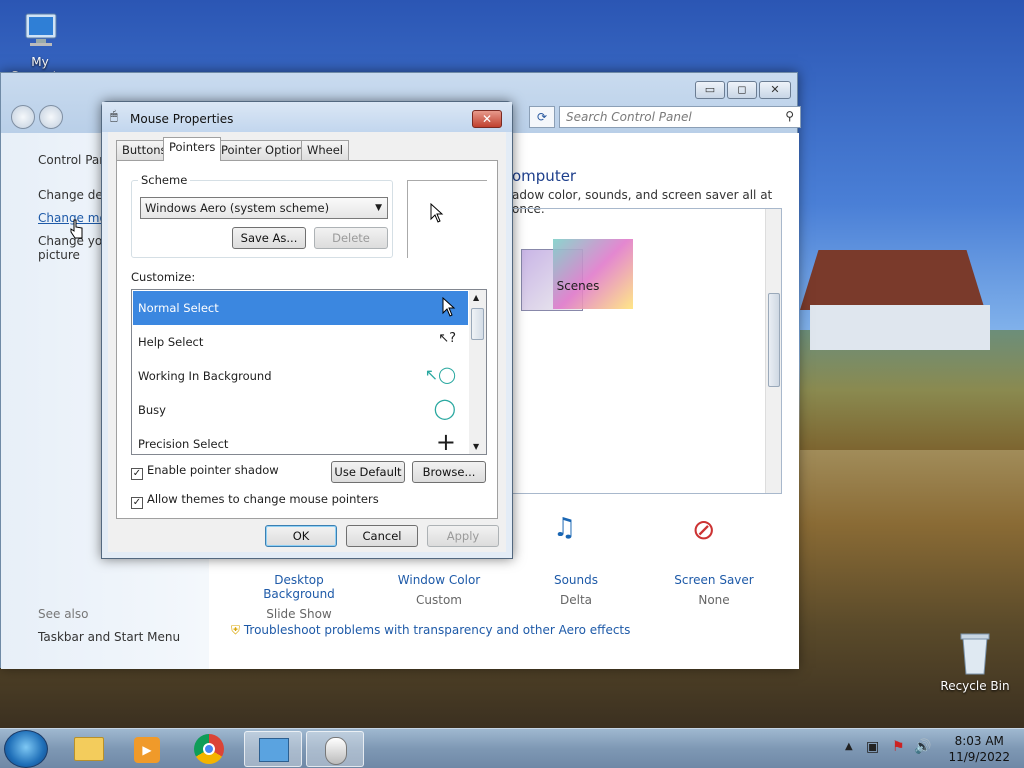 The height and width of the screenshot is (768, 1024). Describe the element at coordinates (23, 117) in the screenshot. I see `back-button` at that location.